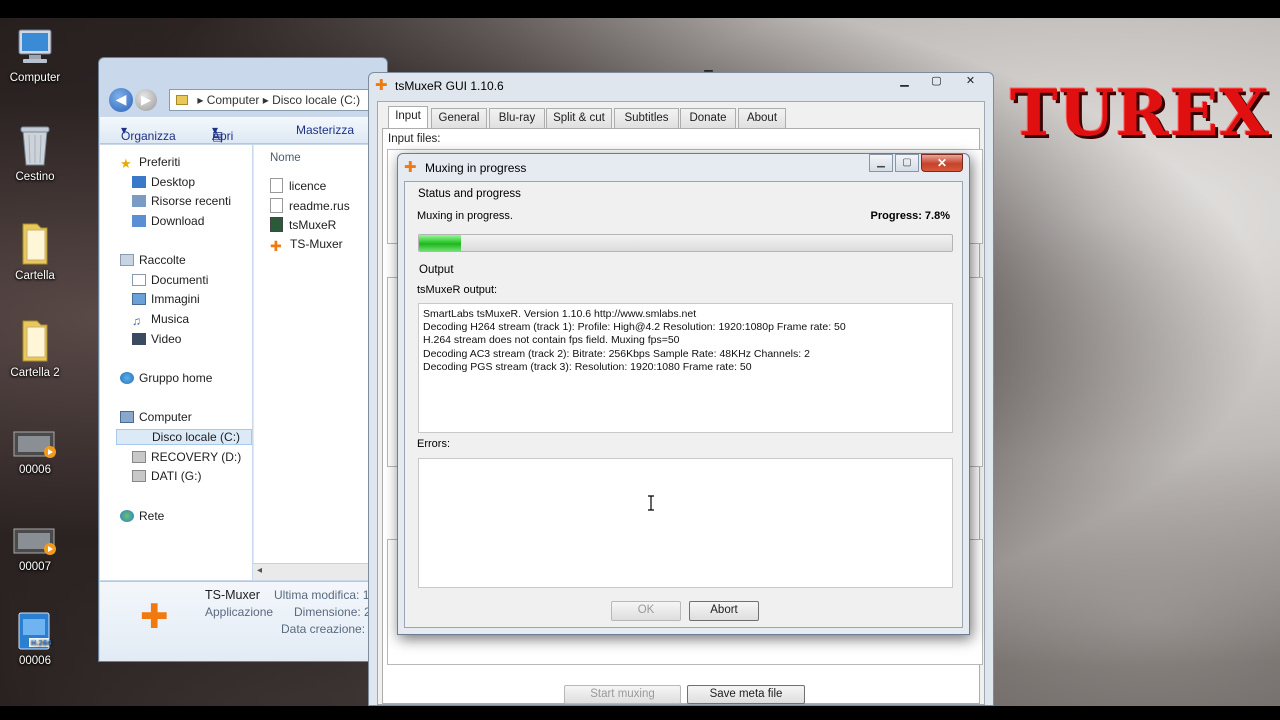  What do you see at coordinates (35, 567) in the screenshot?
I see `desktop-icon-label: 00007` at bounding box center [35, 567].